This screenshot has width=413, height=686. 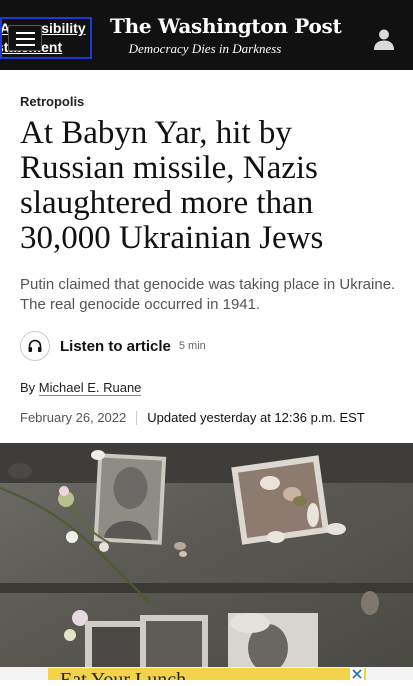 I want to click on date-divider, so click(x=137, y=417).